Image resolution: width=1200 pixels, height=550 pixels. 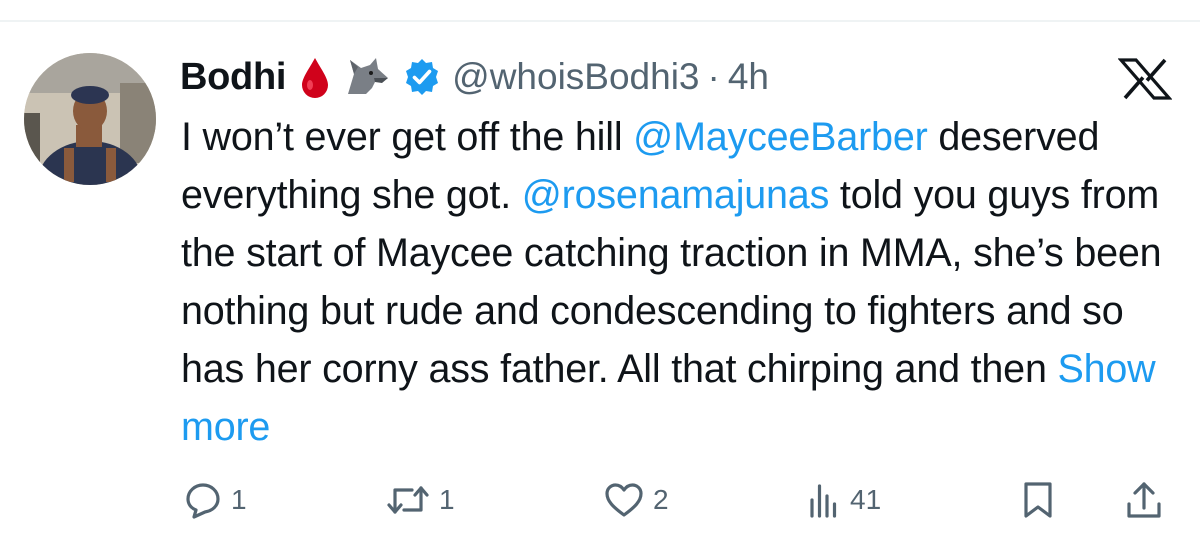 What do you see at coordinates (600, 500) in the screenshot?
I see `action-bar: 1 1 2 41` at bounding box center [600, 500].